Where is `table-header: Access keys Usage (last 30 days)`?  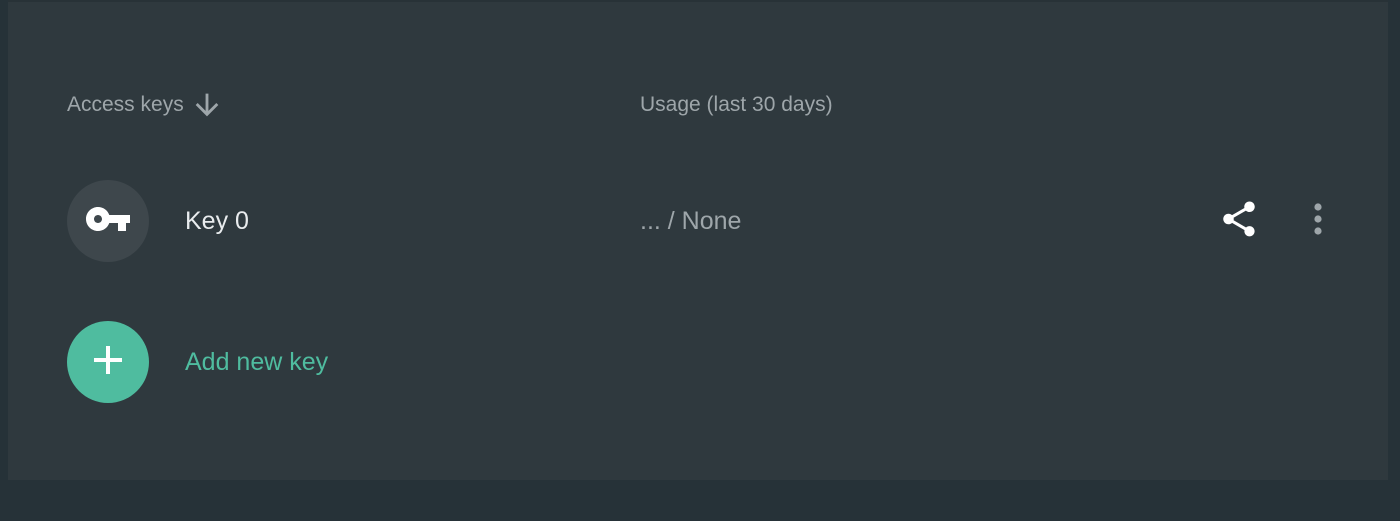
table-header: Access keys Usage (last 30 days) is located at coordinates (698, 105).